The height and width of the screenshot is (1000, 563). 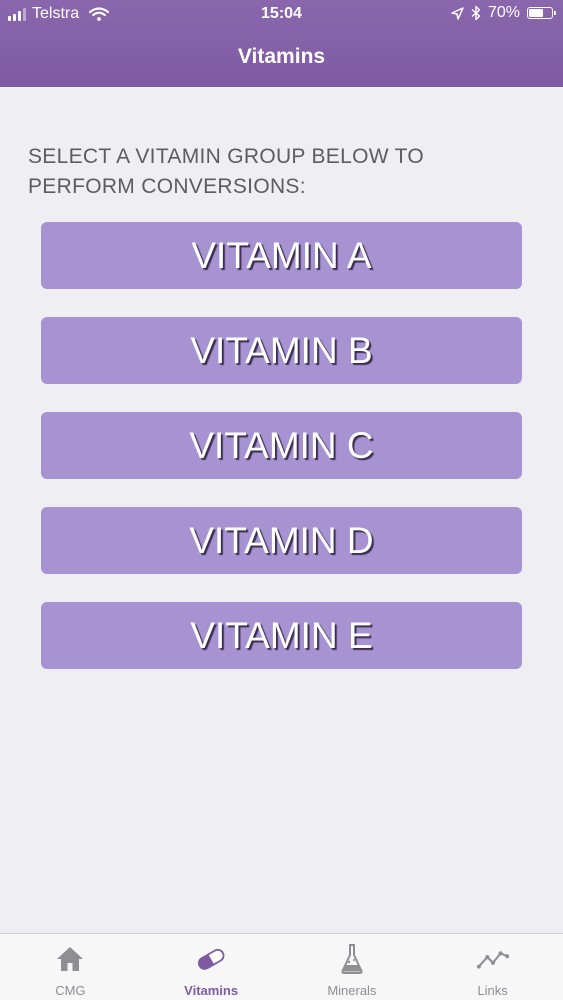 I want to click on vitamin-b-label: VITAMIN B, so click(x=281, y=350).